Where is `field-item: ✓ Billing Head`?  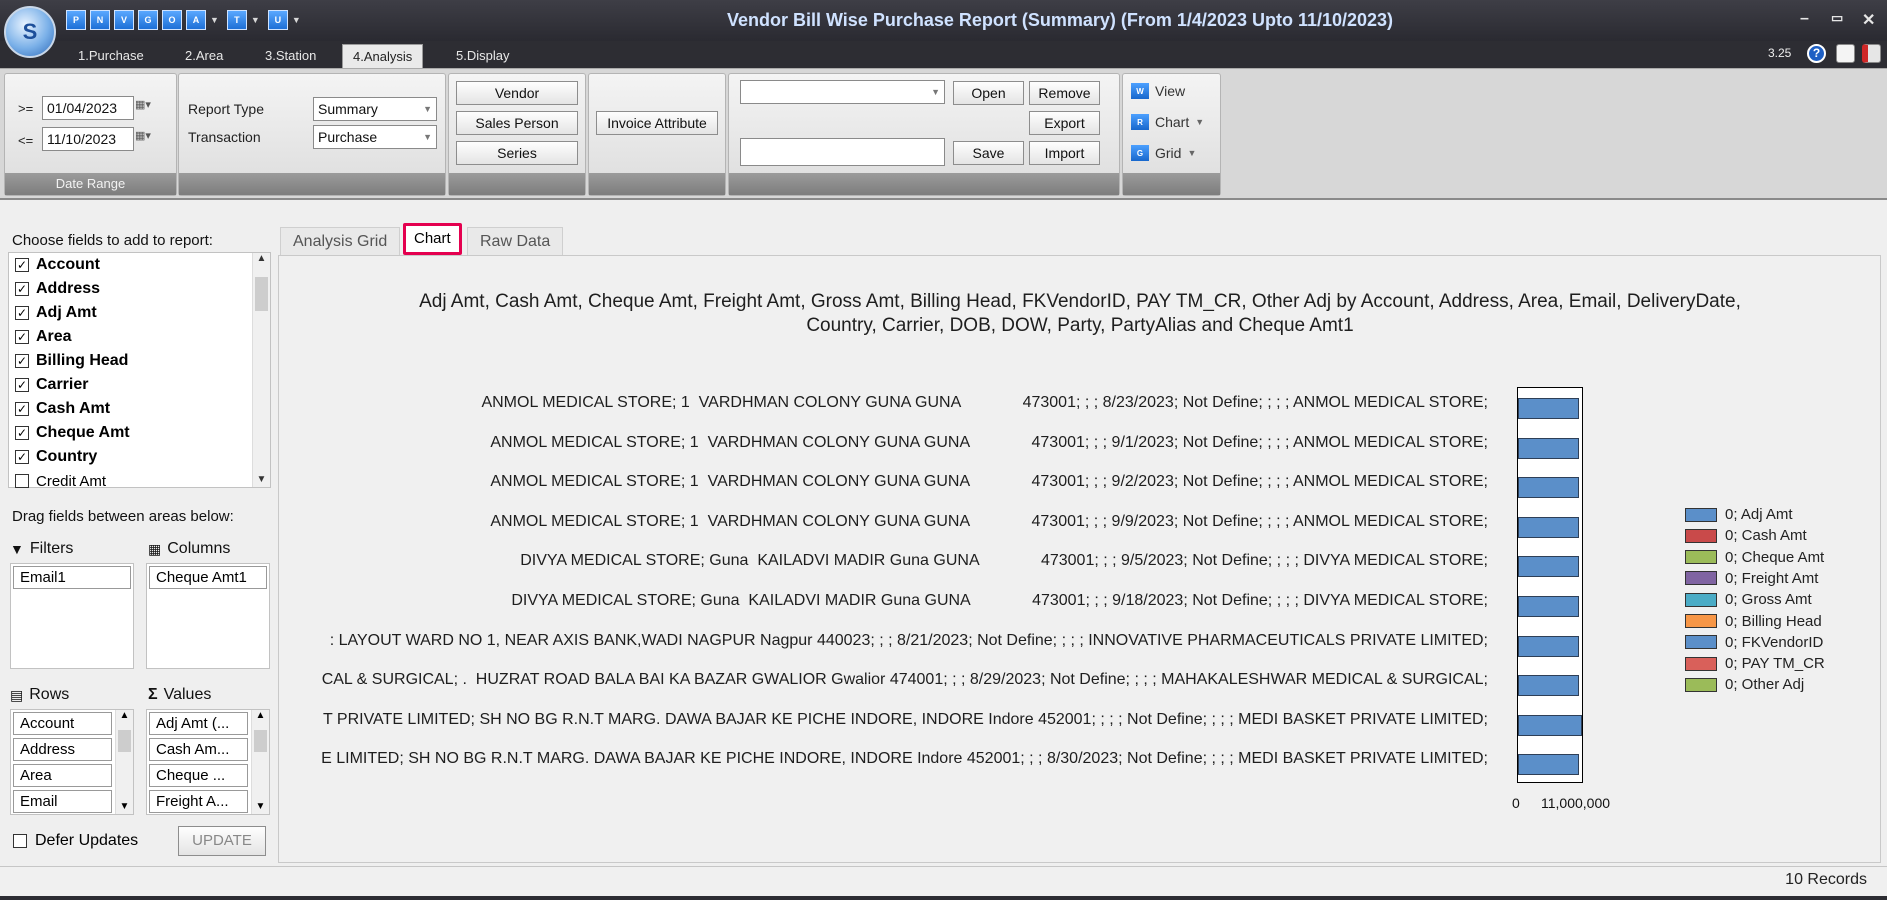 field-item: ✓ Billing Head is located at coordinates (131, 361).